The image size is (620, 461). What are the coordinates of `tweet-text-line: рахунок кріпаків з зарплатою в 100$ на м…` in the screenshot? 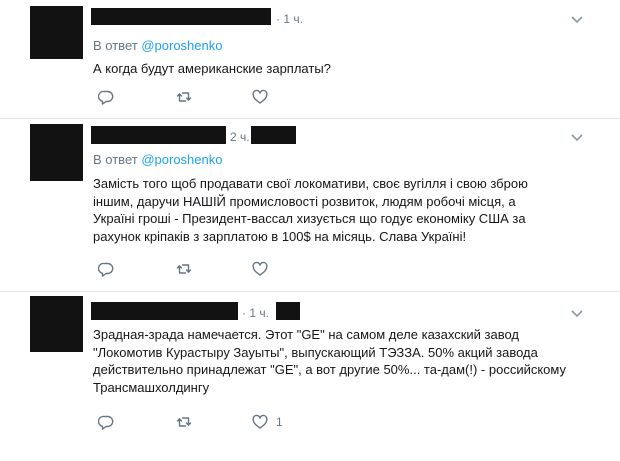 It's located at (280, 236).